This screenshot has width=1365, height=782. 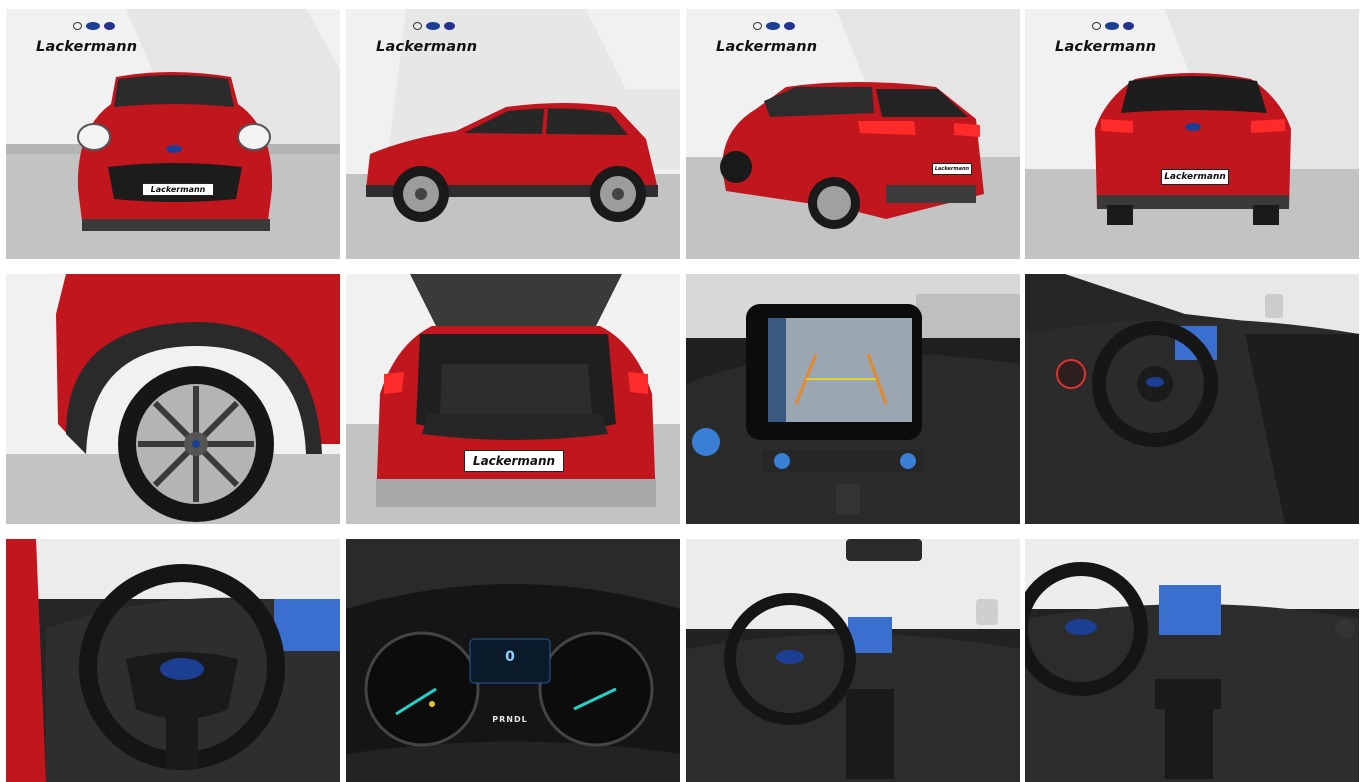 I want to click on photo-infotainment-rear-camera, so click(x=853, y=399).